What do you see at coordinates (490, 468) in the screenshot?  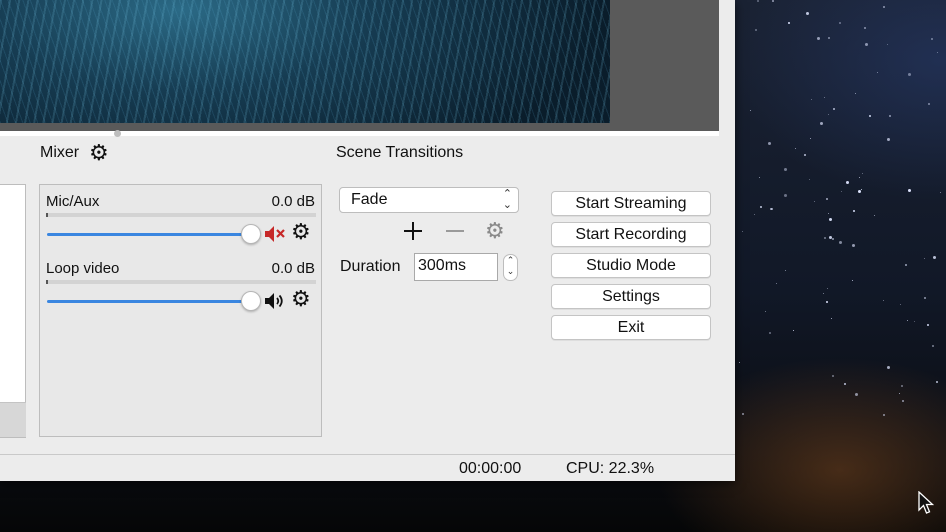 I see `recording-time: 00:00:00` at bounding box center [490, 468].